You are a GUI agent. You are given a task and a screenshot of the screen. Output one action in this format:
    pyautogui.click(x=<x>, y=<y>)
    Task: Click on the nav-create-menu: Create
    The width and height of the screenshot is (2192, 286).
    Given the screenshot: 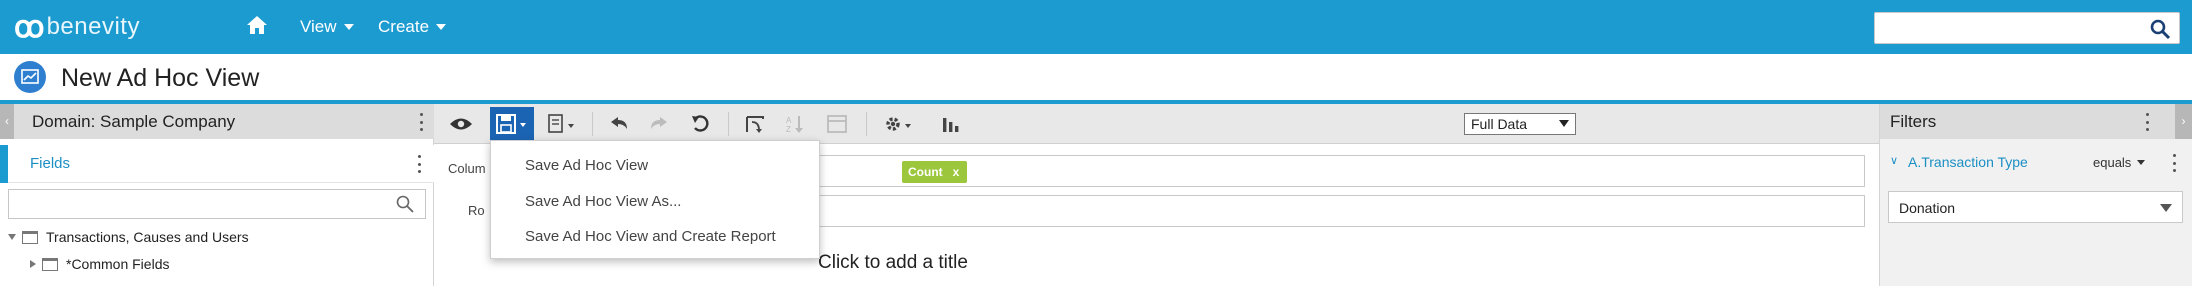 What is the action you would take?
    pyautogui.click(x=412, y=27)
    